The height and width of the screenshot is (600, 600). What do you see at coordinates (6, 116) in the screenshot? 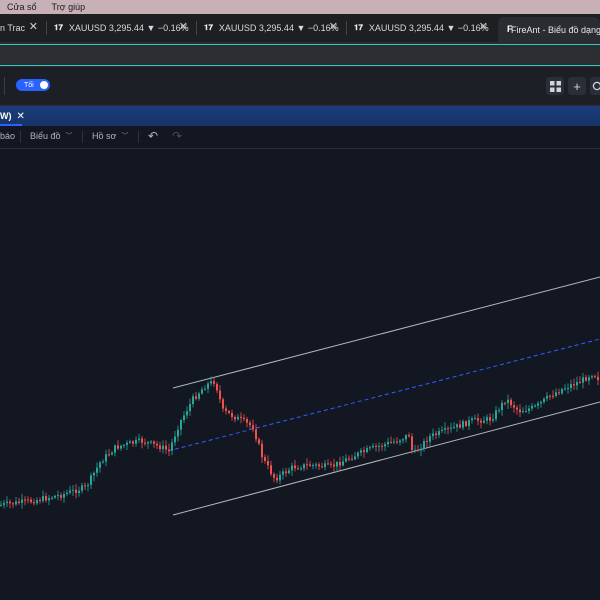
I see `sheet-tab-label: W)` at bounding box center [6, 116].